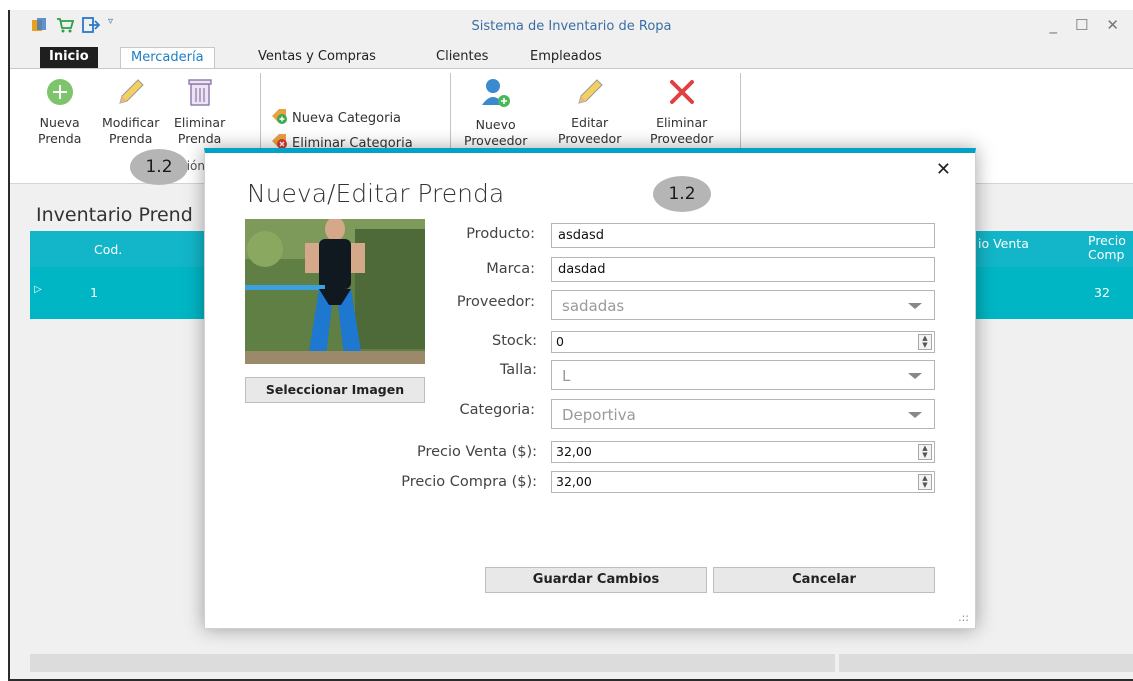  I want to click on tab-ventas-compras: Ventas y Compras, so click(317, 57).